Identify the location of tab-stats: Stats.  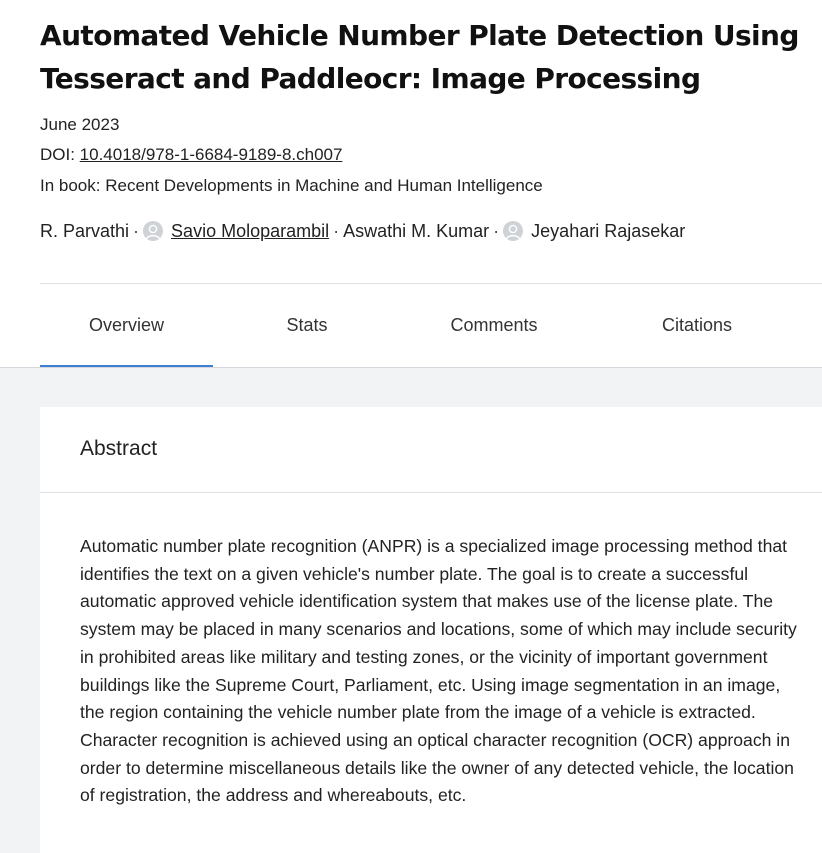
(307, 325).